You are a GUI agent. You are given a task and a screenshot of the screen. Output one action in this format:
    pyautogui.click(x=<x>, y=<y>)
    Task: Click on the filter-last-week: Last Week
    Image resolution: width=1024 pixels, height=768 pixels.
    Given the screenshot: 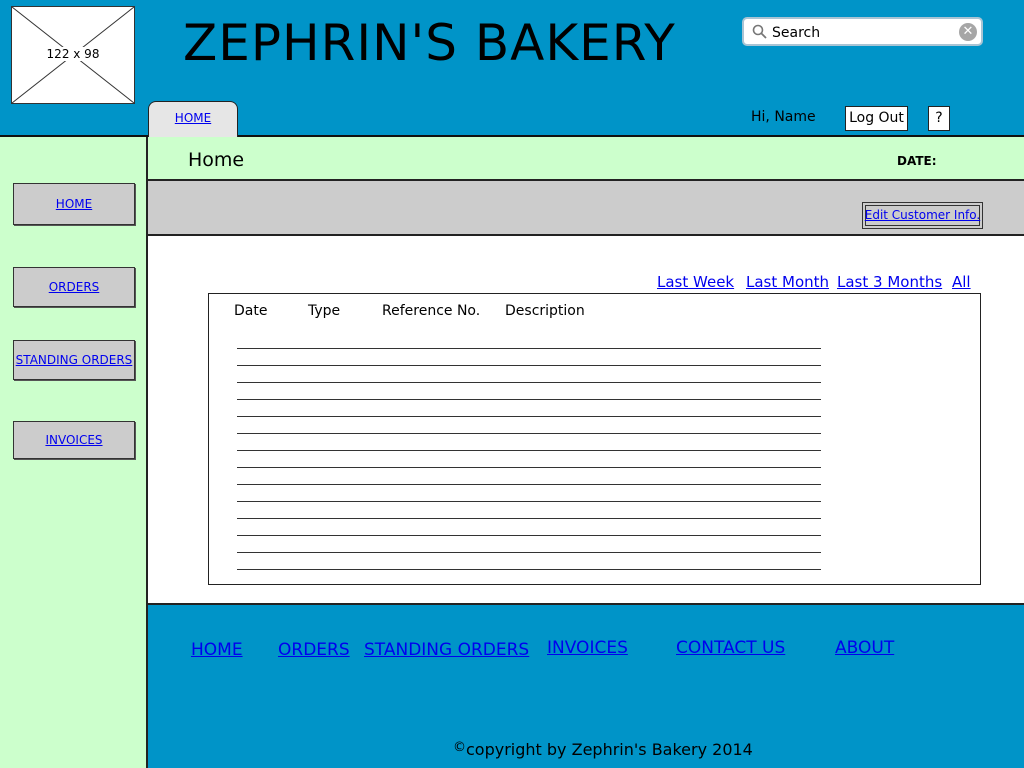 What is the action you would take?
    pyautogui.click(x=695, y=282)
    